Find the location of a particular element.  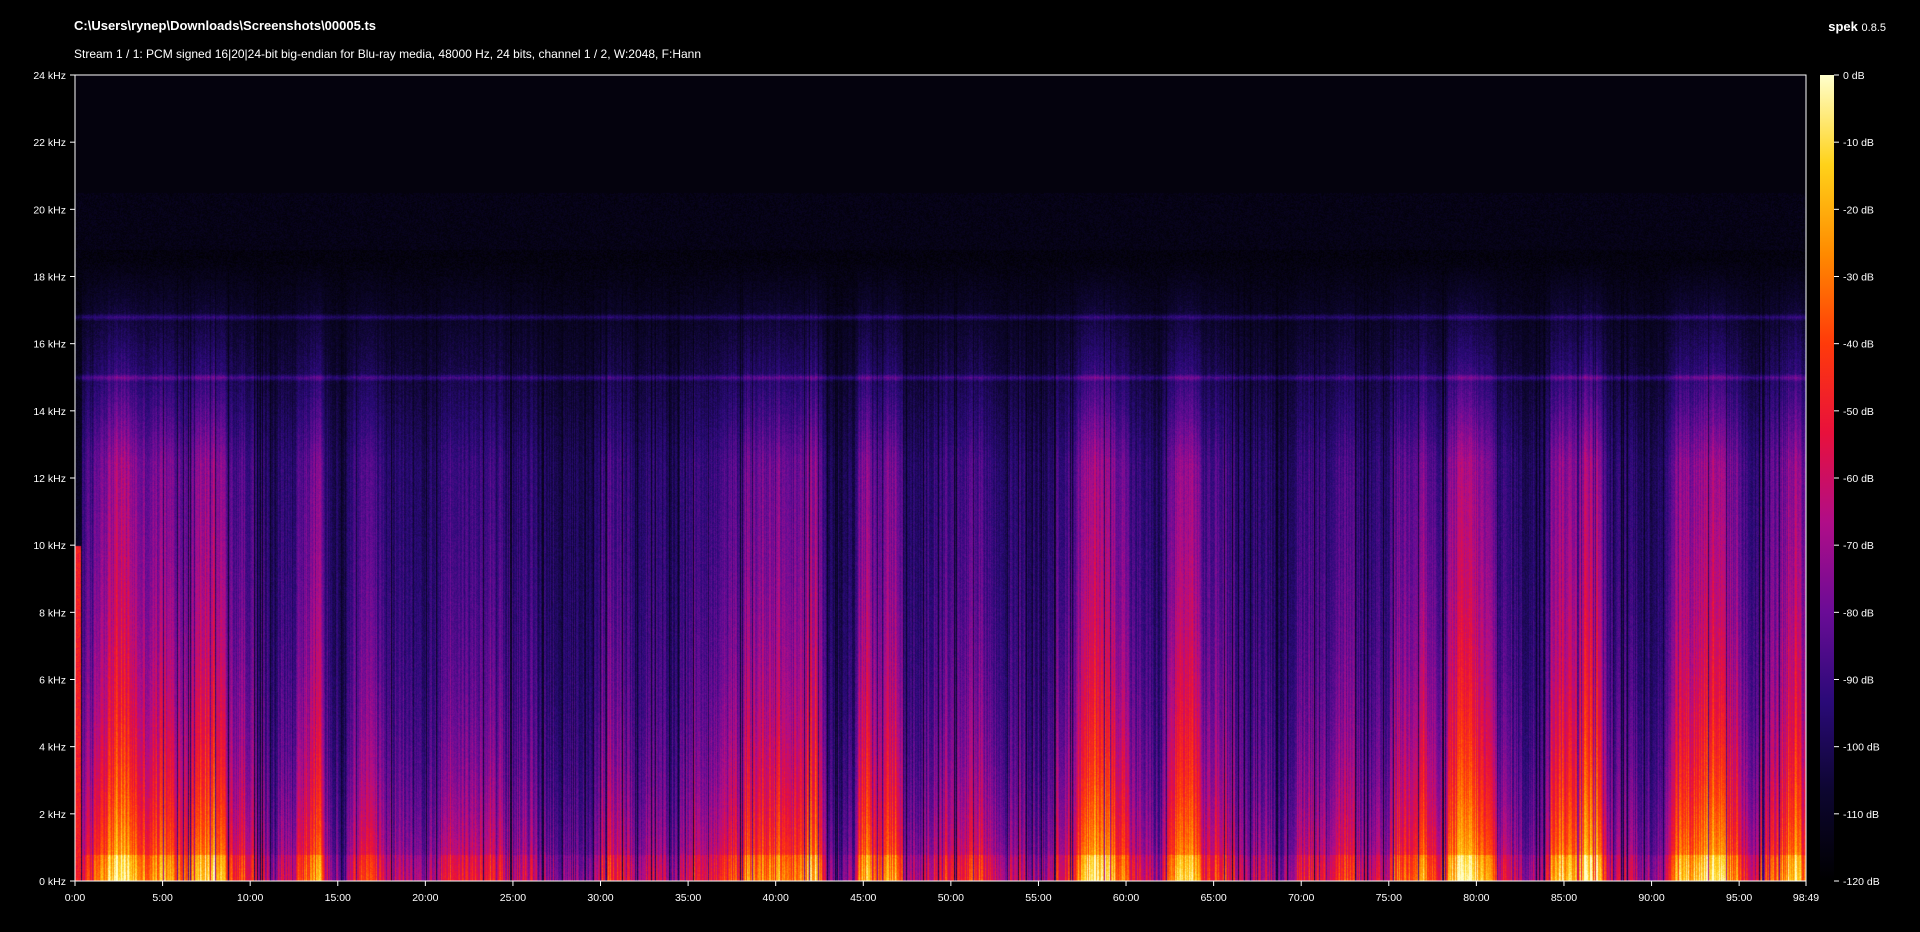

colorbar-tick-label: -60 dB is located at coordinates (1858, 479).